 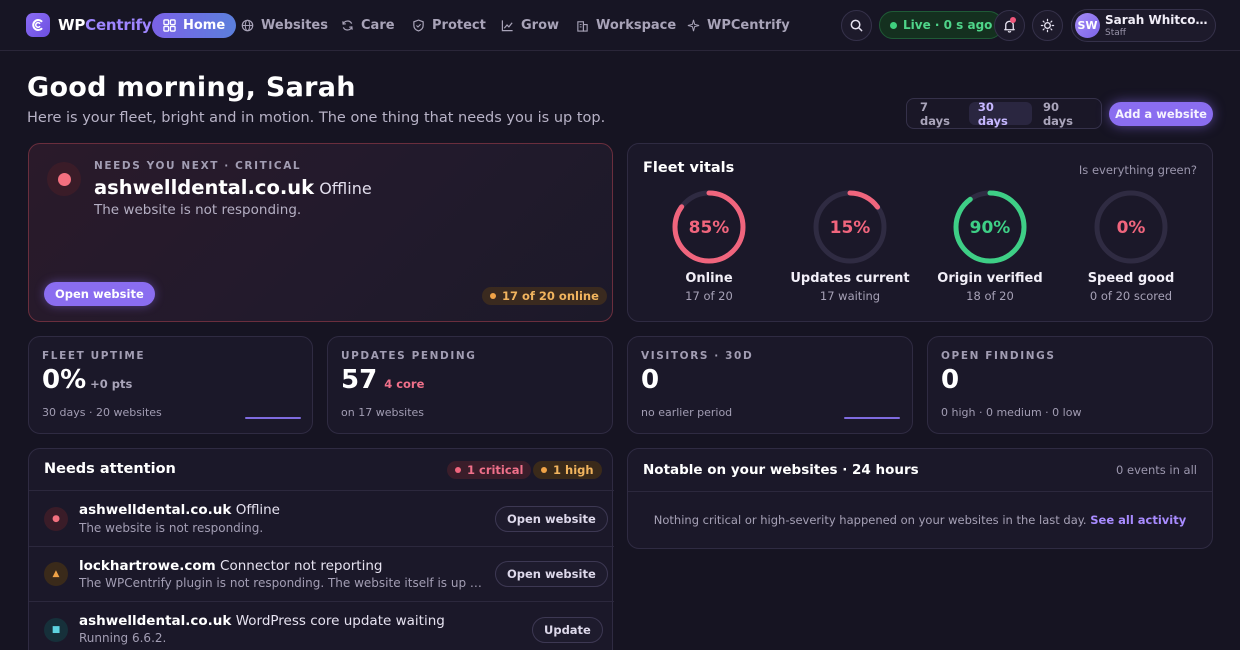 I want to click on online-count-text: 17 of 20 online, so click(x=550, y=296).